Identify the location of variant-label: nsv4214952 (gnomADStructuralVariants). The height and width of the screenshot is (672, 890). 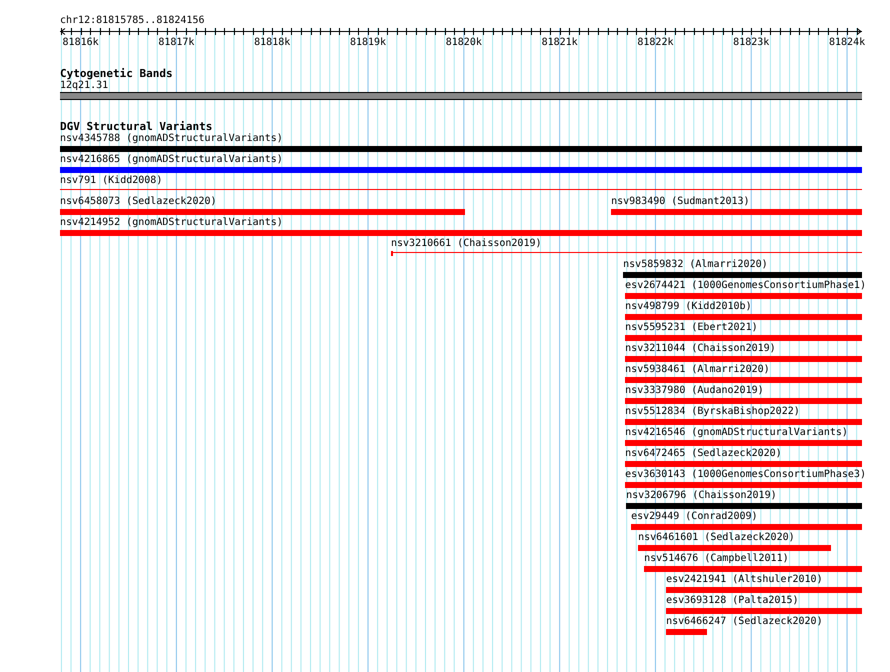
(171, 223).